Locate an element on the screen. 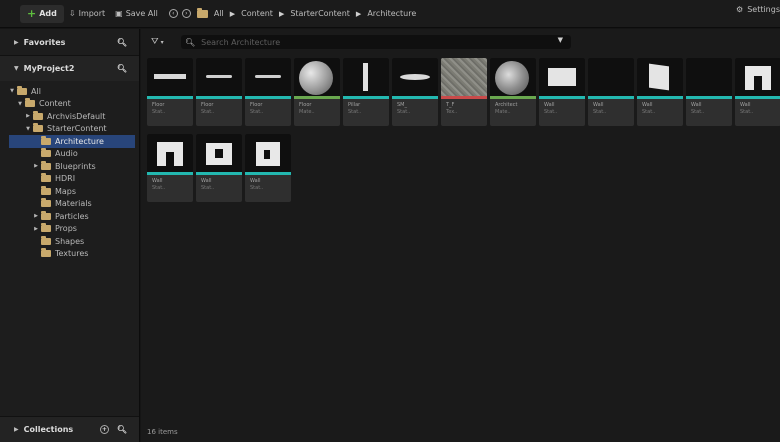 Image resolution: width=780 pixels, height=442 pixels. search-box: 🔍︎ ▼ is located at coordinates (376, 42).